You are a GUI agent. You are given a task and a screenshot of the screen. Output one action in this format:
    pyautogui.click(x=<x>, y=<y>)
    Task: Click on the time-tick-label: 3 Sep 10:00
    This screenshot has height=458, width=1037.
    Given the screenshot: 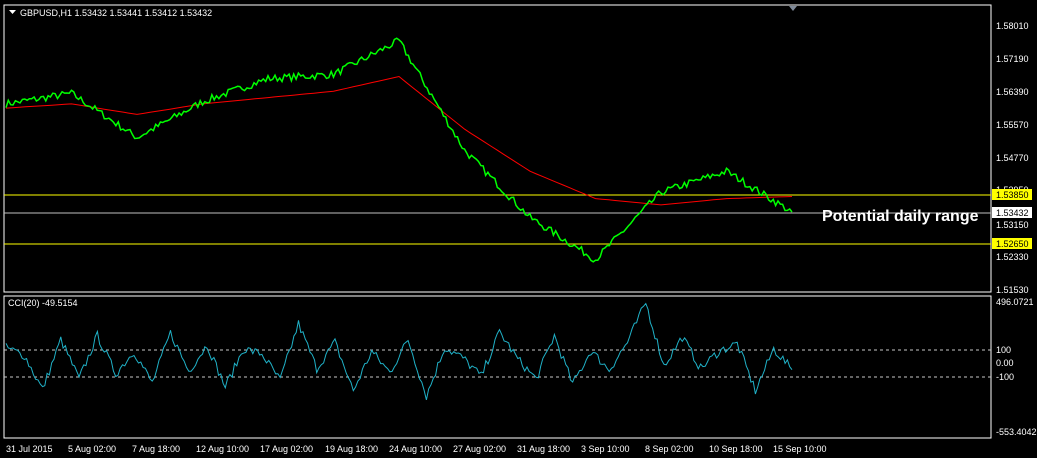 What is the action you would take?
    pyautogui.click(x=605, y=449)
    